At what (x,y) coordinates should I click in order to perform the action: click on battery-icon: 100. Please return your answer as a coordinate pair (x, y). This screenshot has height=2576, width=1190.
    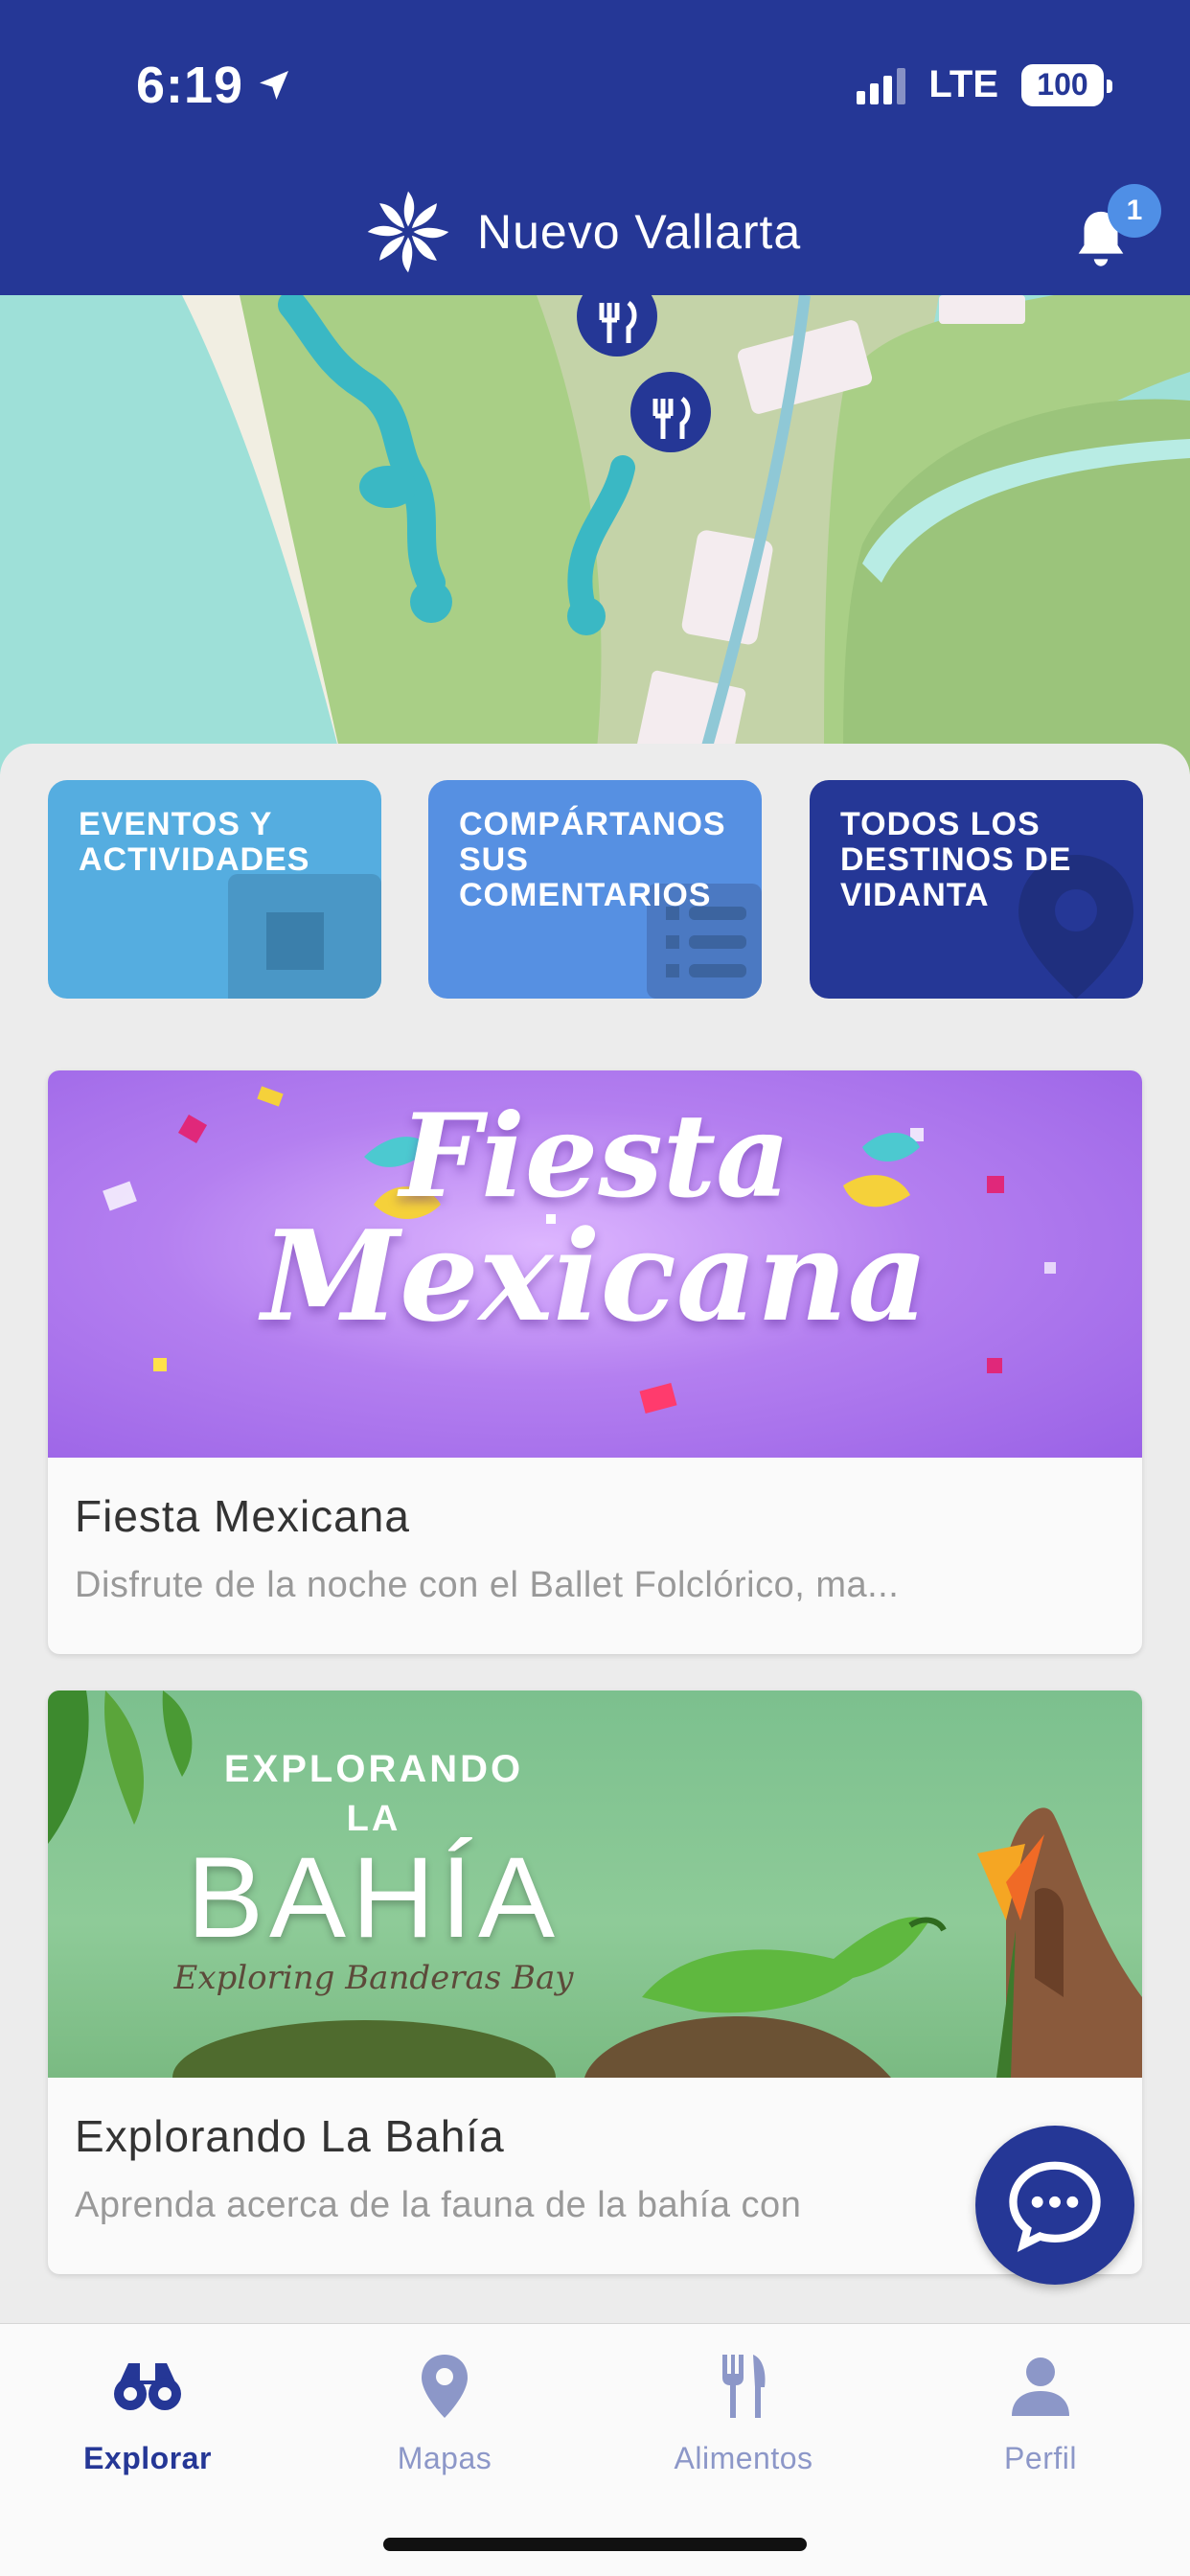
    Looking at the image, I should click on (1067, 85).